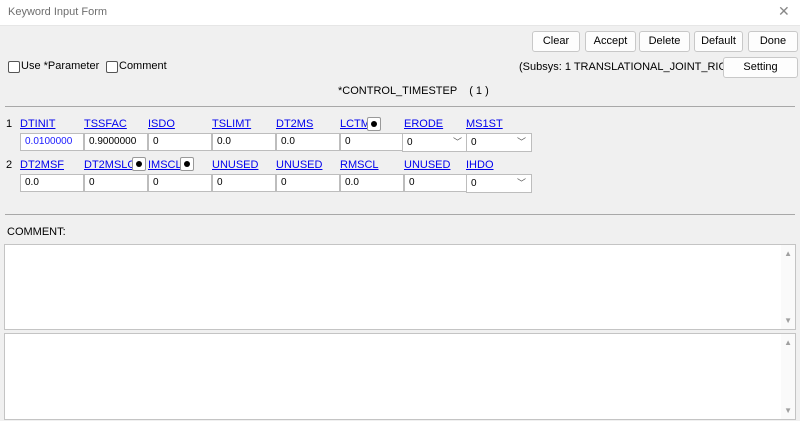 This screenshot has width=800, height=421. What do you see at coordinates (112, 67) in the screenshot?
I see `comment-checkbox` at bounding box center [112, 67].